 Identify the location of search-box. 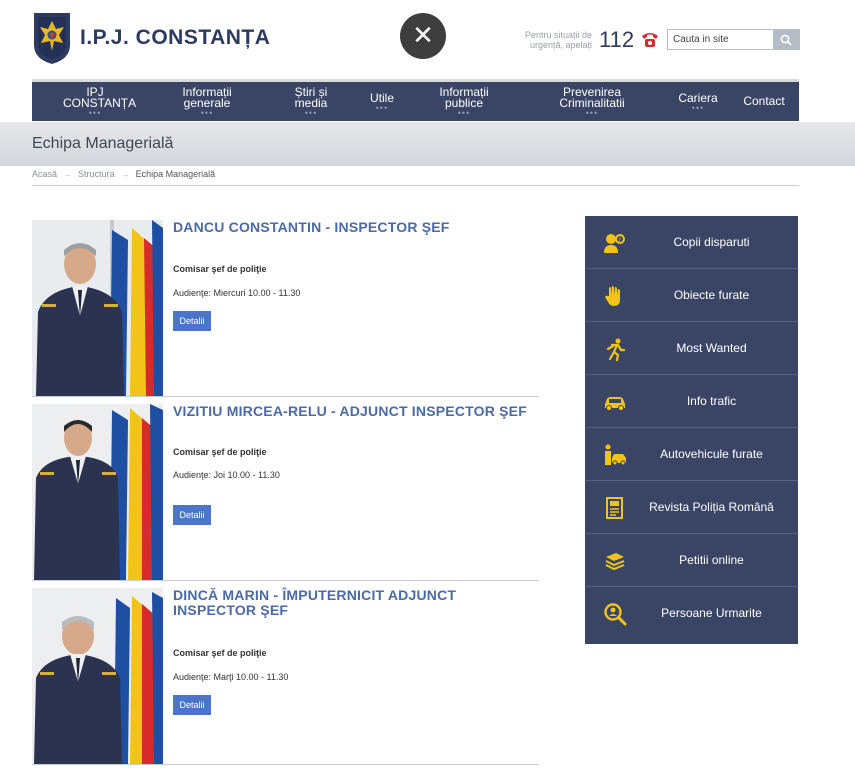
(733, 39).